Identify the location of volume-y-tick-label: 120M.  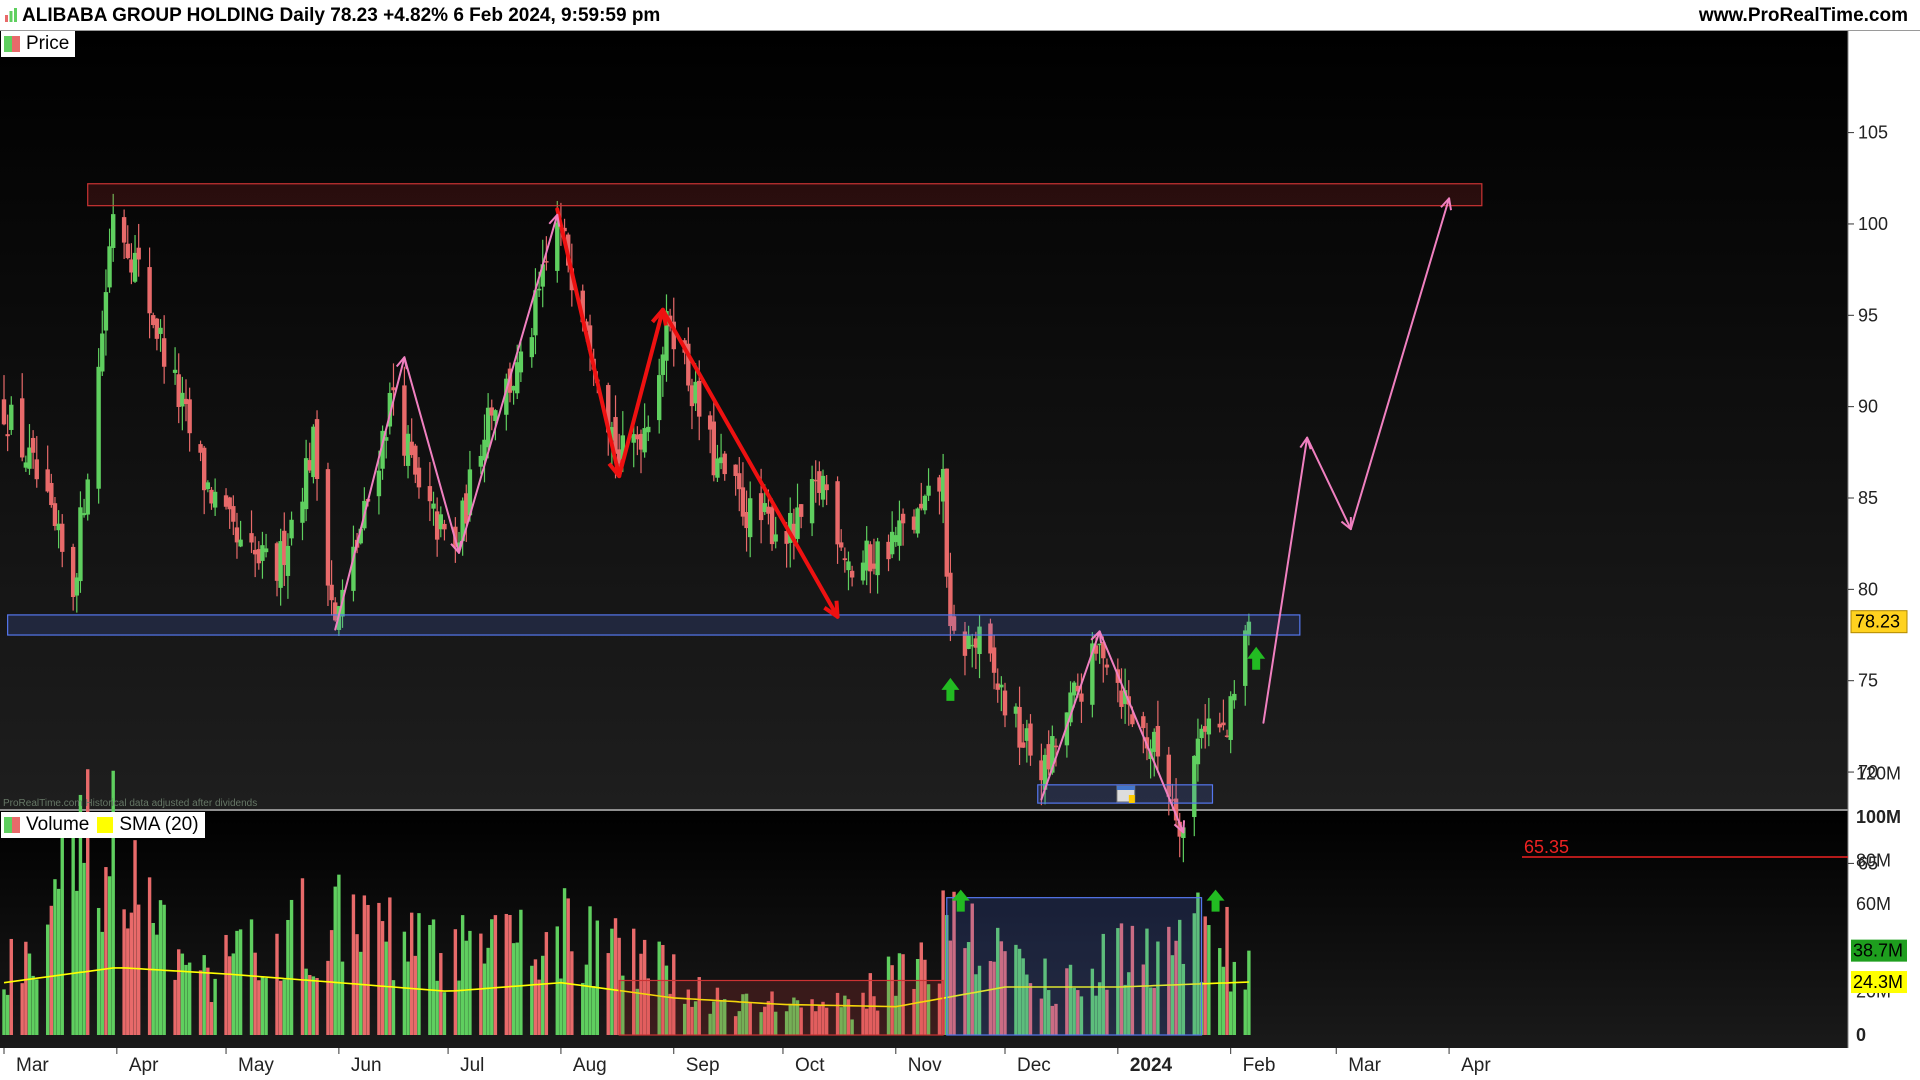
(1878, 773).